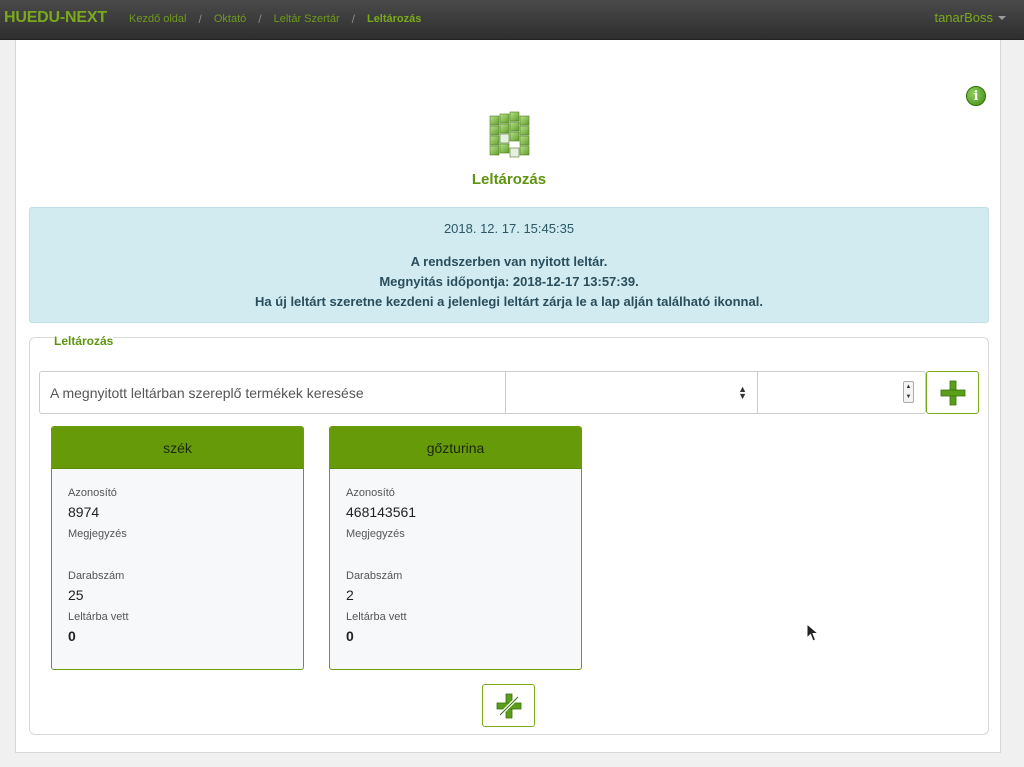 The height and width of the screenshot is (767, 1024). I want to click on plus-icon, so click(952, 392).